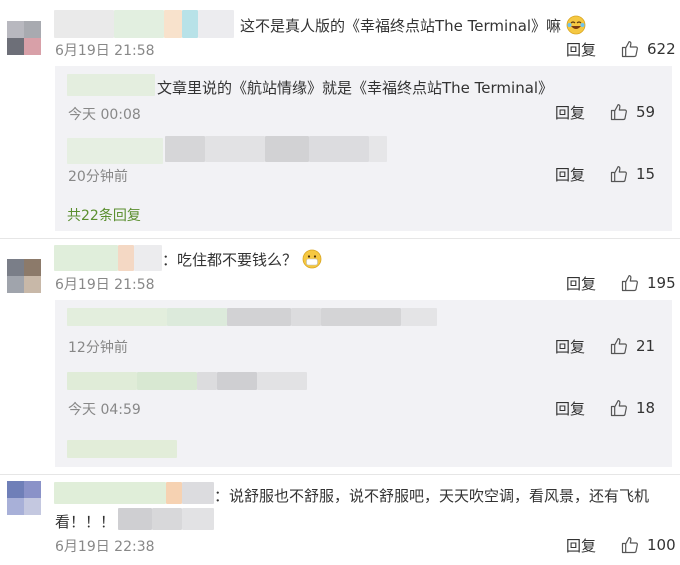  What do you see at coordinates (646, 112) in the screenshot?
I see `like-count: 59` at bounding box center [646, 112].